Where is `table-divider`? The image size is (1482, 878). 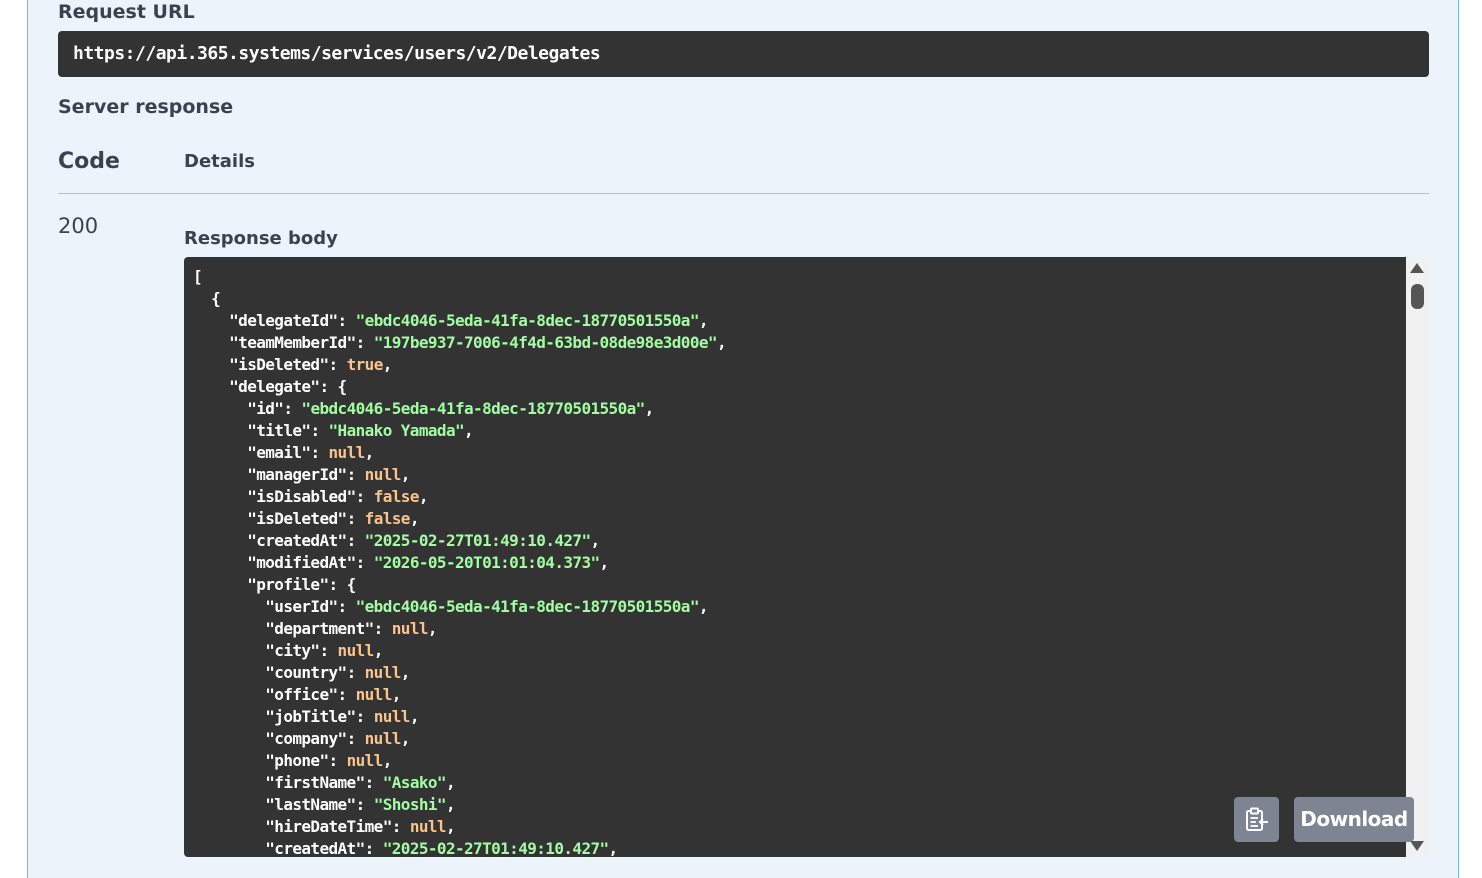 table-divider is located at coordinates (743, 193).